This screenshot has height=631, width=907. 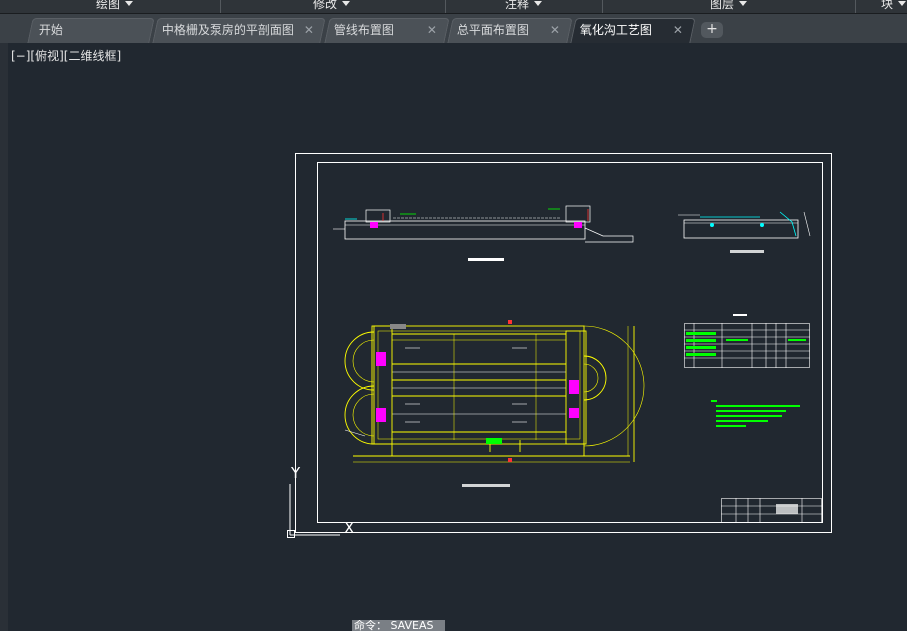 I want to click on ribbon-panel-layers: 图层, so click(x=729, y=6).